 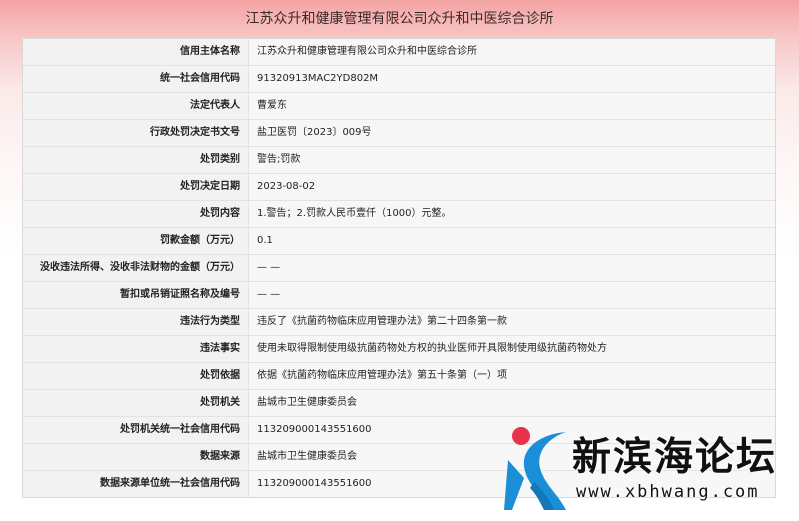 What do you see at coordinates (512, 187) in the screenshot?
I see `row-value: 2023-08-02` at bounding box center [512, 187].